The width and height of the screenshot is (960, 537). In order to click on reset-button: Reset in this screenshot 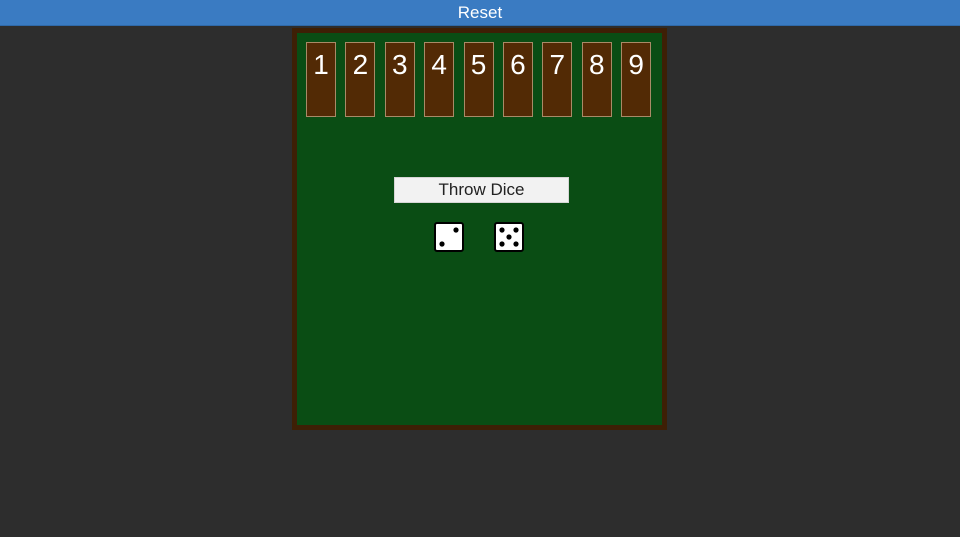, I will do `click(480, 13)`.